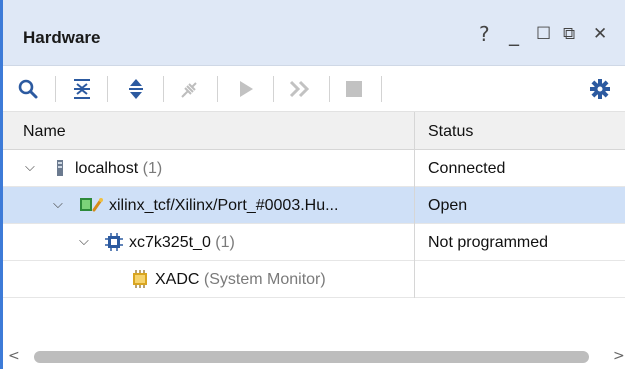 This screenshot has height=369, width=625. Describe the element at coordinates (467, 168) in the screenshot. I see `row-status: Connected` at that location.